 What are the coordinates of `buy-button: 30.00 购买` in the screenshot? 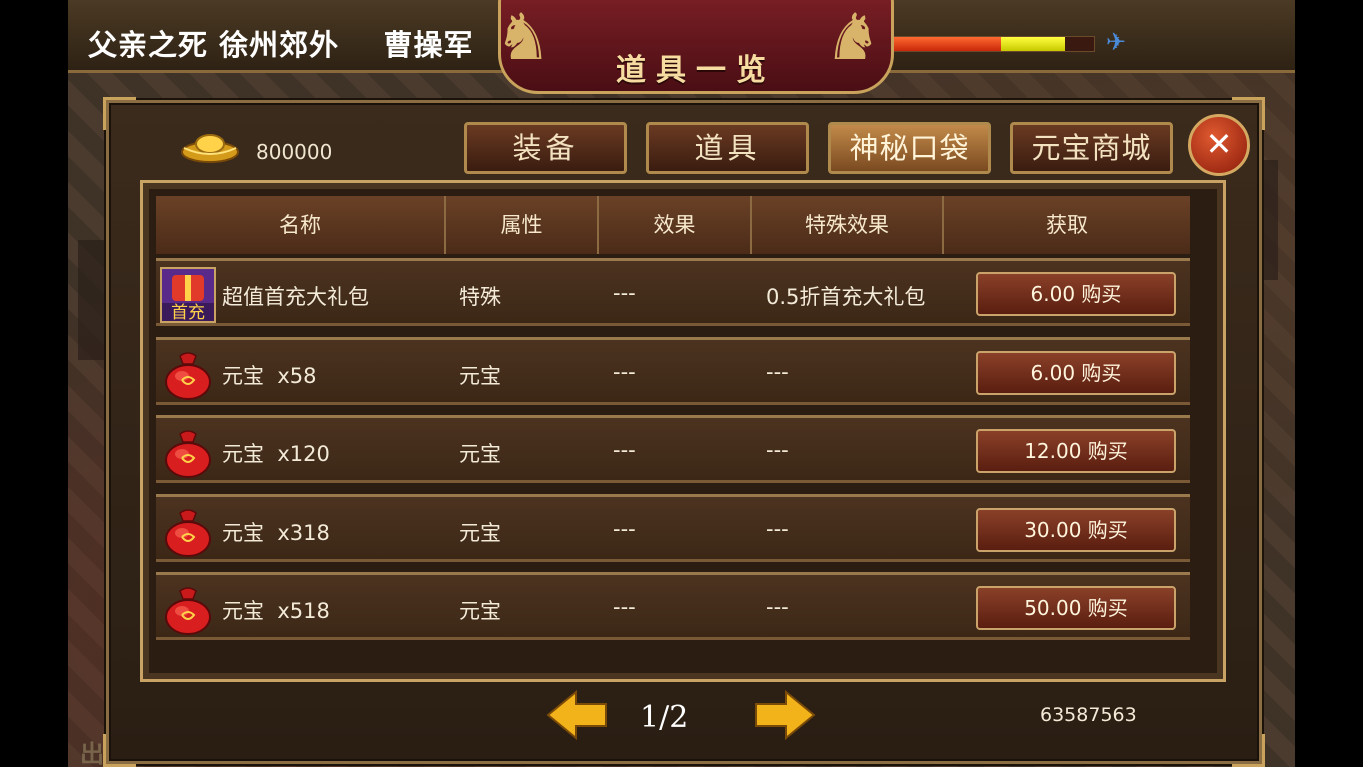 It's located at (1076, 530).